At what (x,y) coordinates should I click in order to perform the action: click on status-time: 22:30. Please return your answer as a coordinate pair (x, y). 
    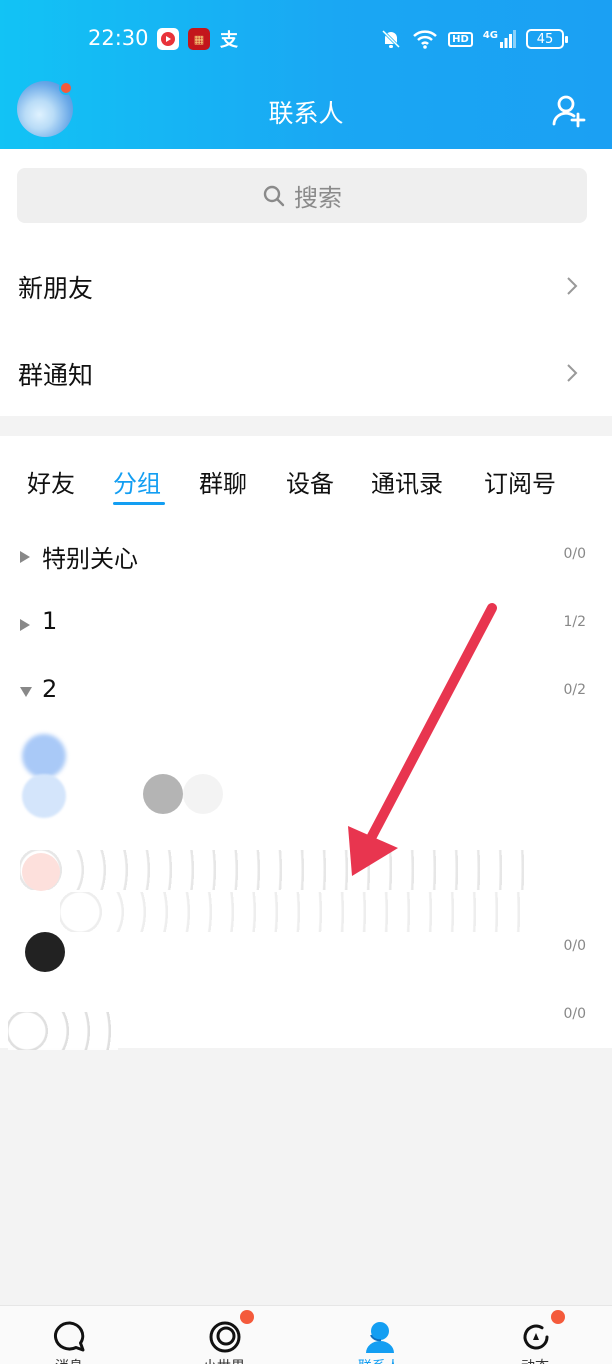
    Looking at the image, I should click on (118, 38).